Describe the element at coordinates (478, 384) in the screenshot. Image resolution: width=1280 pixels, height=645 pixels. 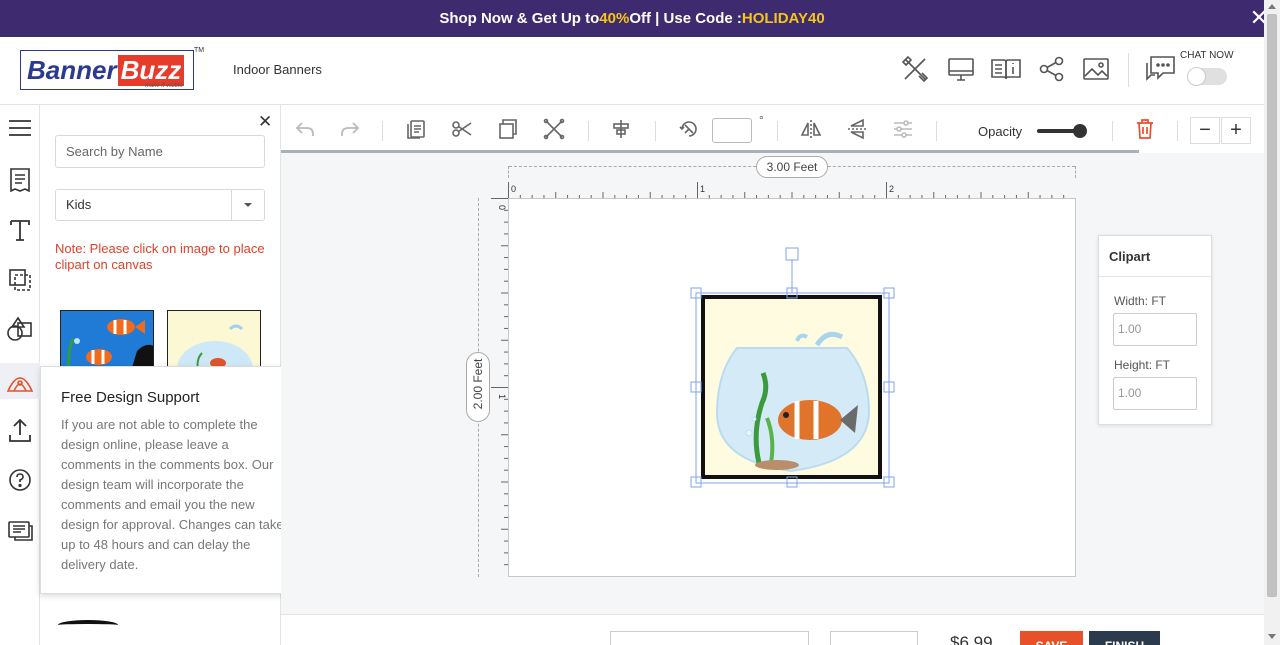
I see `height-dimension-label: 2.00 Feet` at that location.